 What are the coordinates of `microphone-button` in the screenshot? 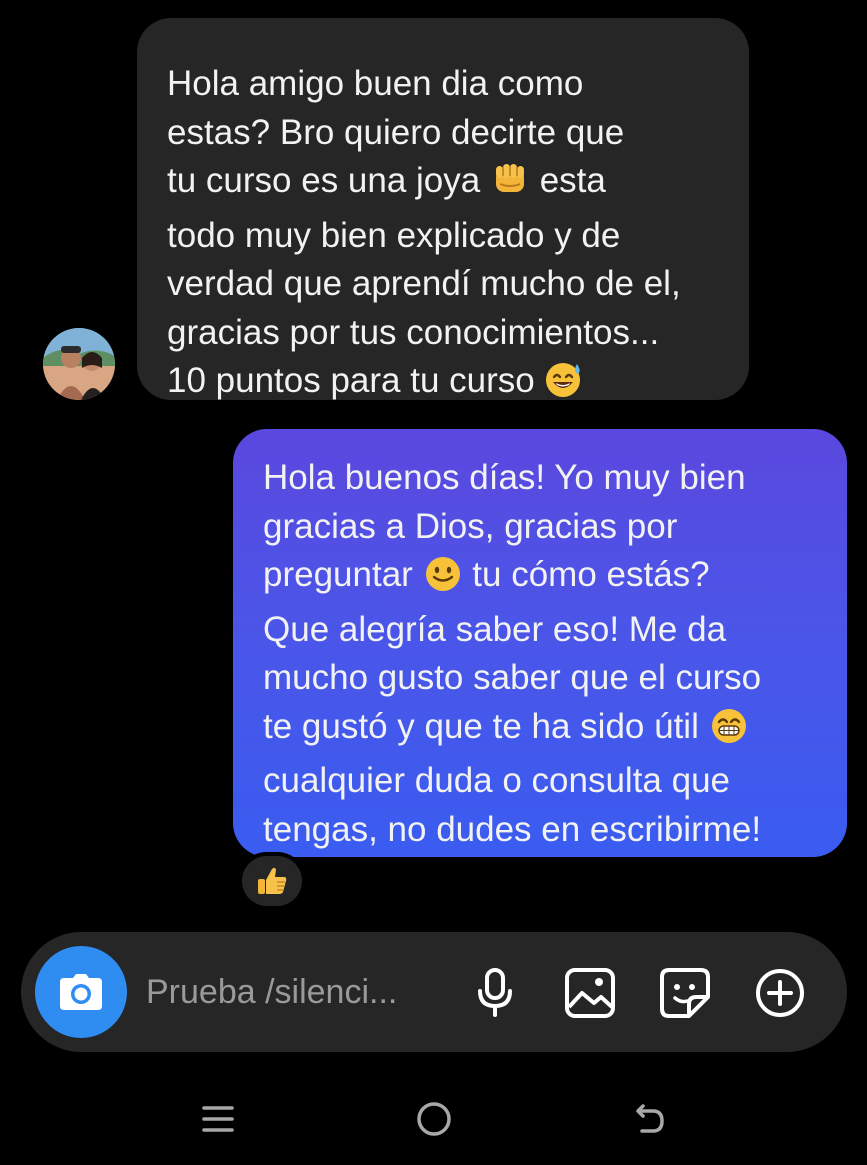 It's located at (495, 993).